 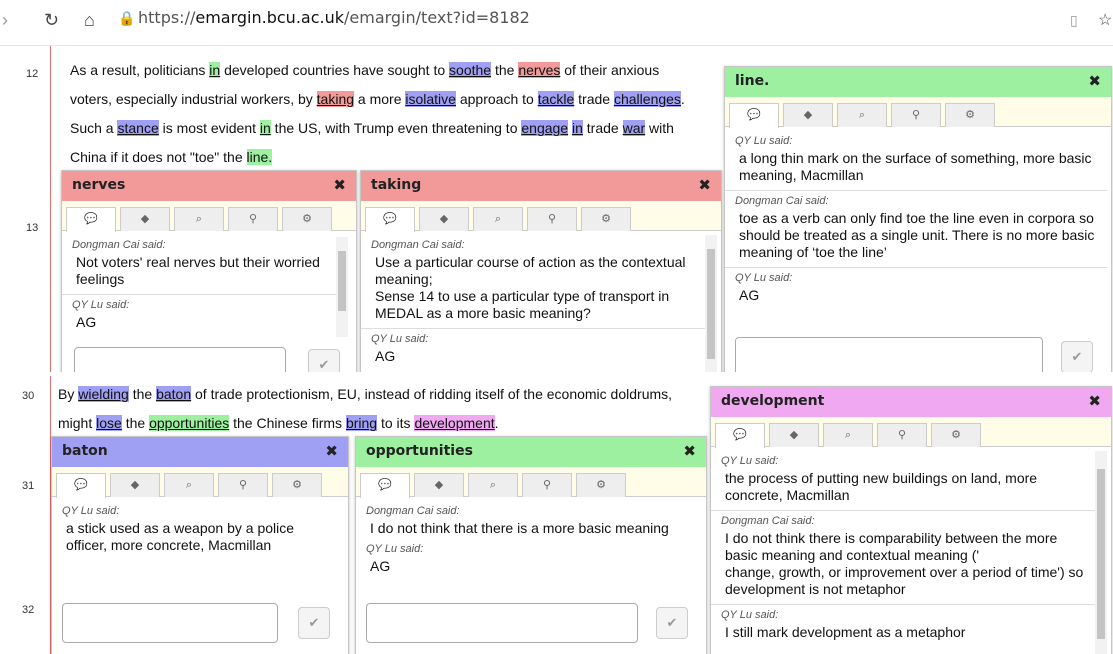 I want to click on comment-text: I still mark development as a metaphor, so click(x=845, y=632).